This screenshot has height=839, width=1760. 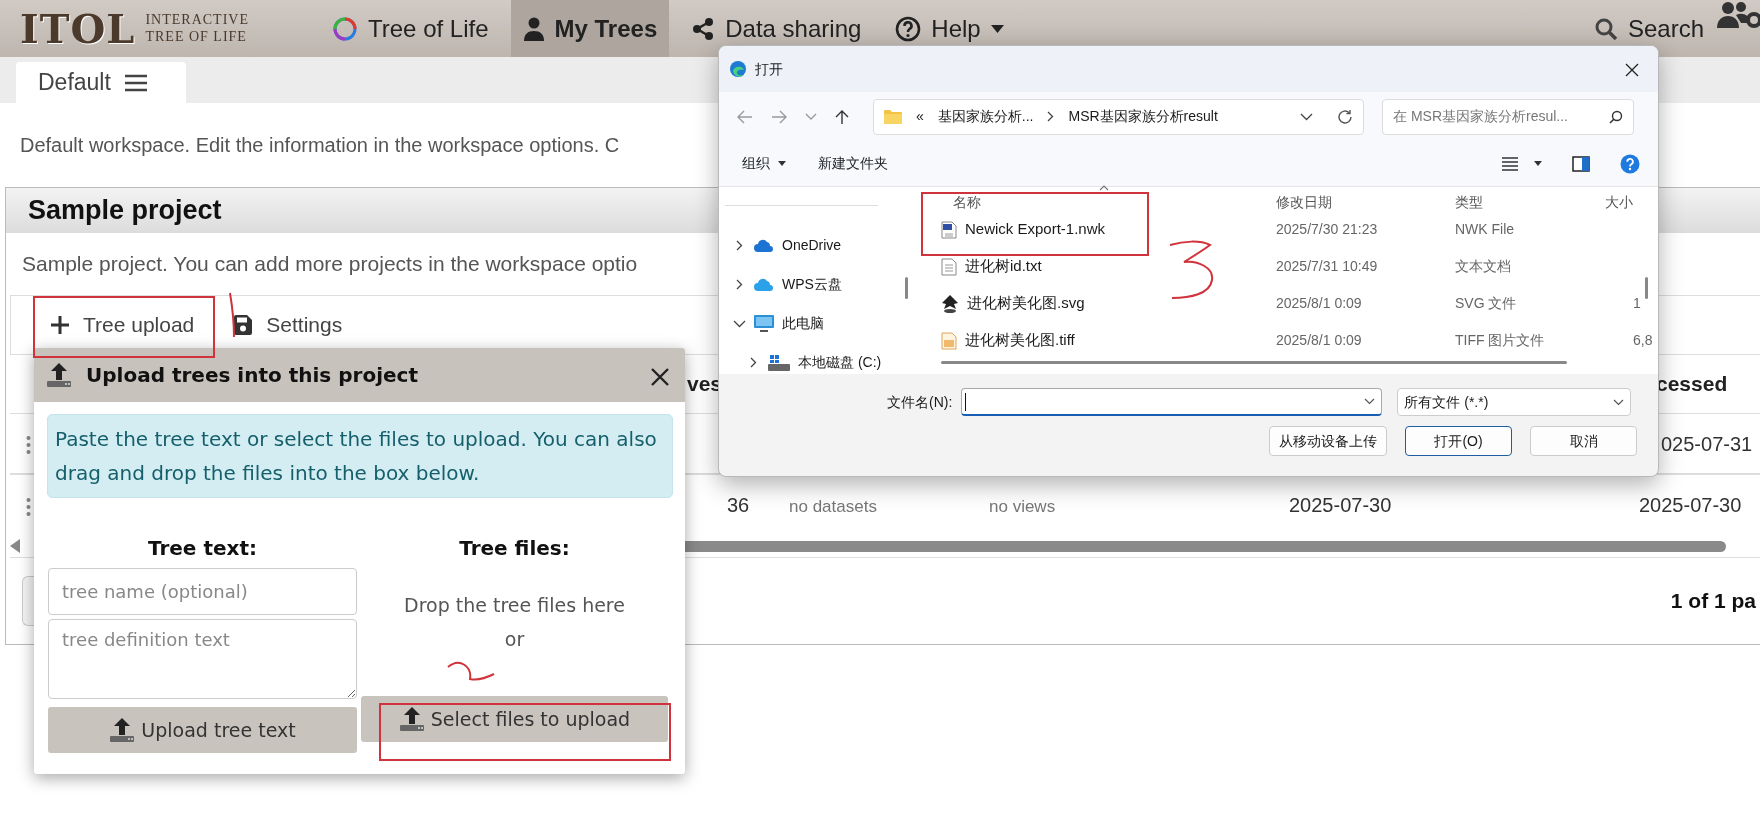 I want to click on vector-file-icon, so click(x=950, y=303).